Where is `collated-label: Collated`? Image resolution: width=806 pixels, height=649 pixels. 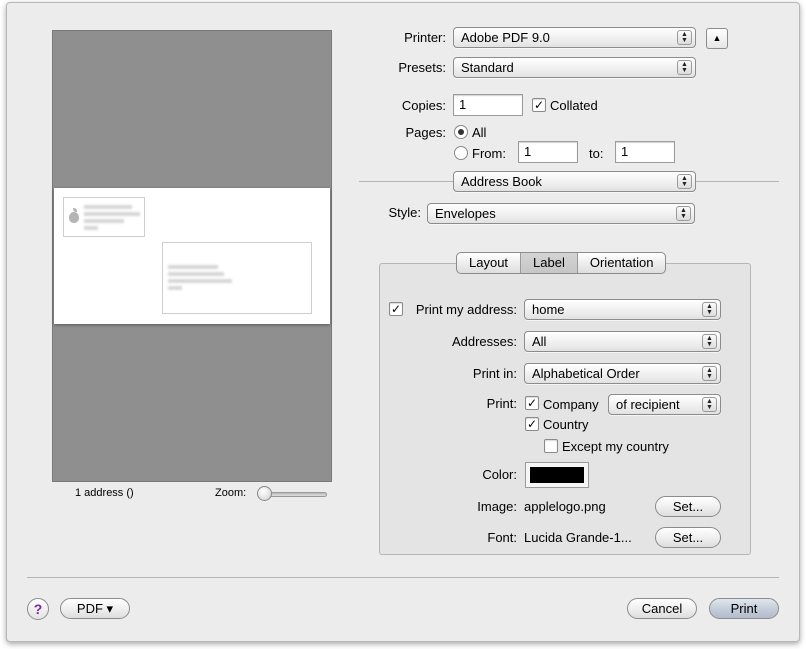
collated-label: Collated is located at coordinates (574, 105).